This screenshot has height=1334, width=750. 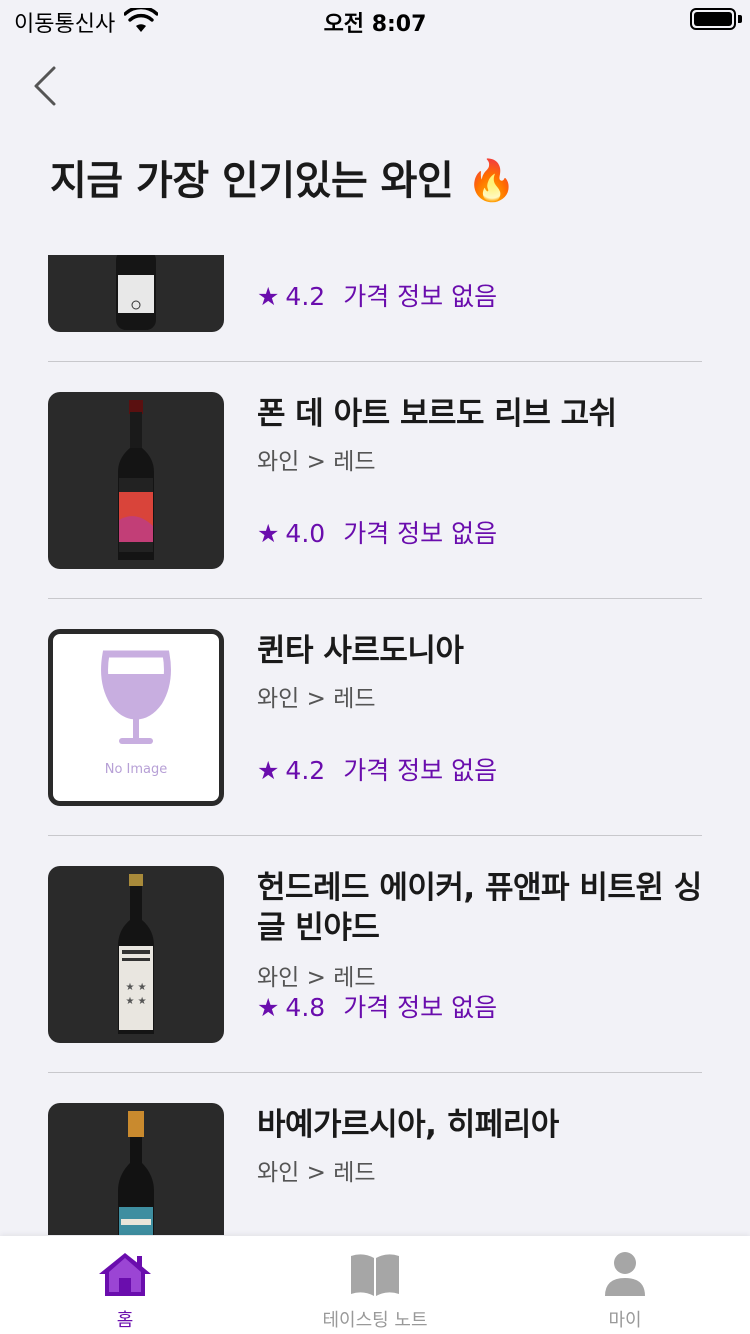 I want to click on tab-my: 마이, so click(x=625, y=1285).